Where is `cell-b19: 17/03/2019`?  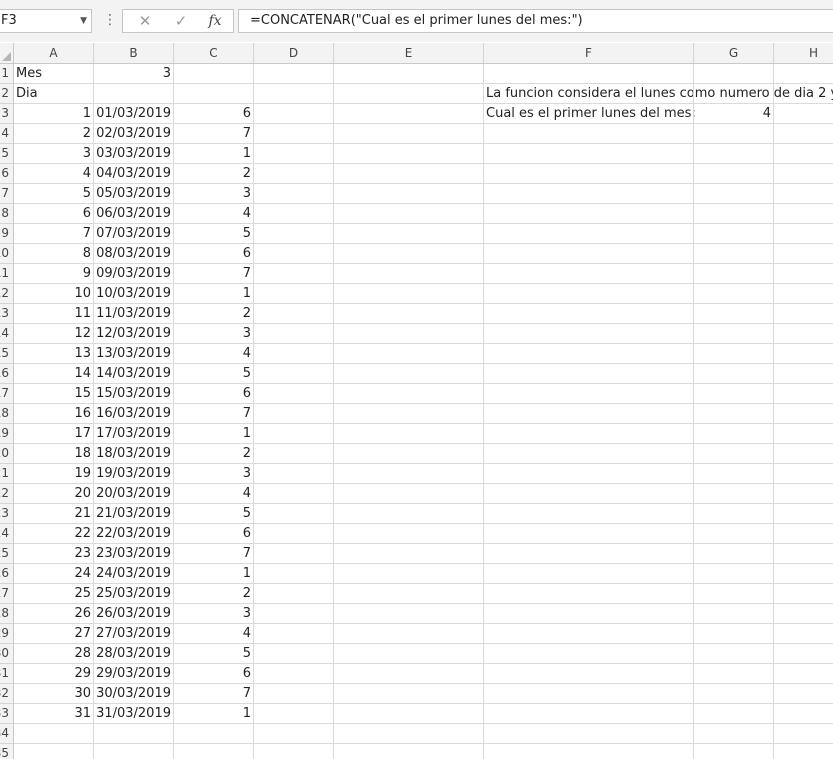 cell-b19: 17/03/2019 is located at coordinates (132, 434).